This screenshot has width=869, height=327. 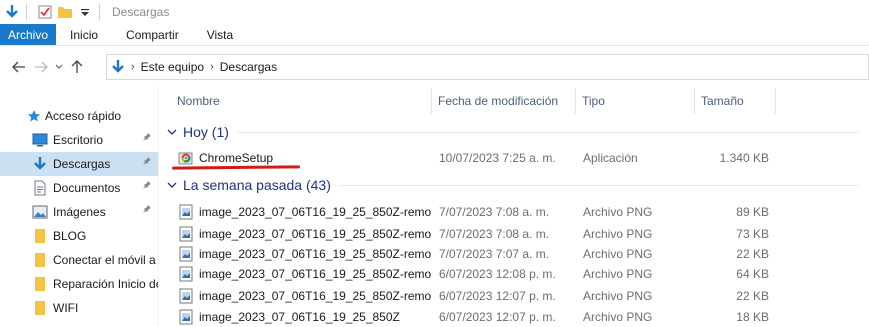 What do you see at coordinates (34, 116) in the screenshot?
I see `star-icon` at bounding box center [34, 116].